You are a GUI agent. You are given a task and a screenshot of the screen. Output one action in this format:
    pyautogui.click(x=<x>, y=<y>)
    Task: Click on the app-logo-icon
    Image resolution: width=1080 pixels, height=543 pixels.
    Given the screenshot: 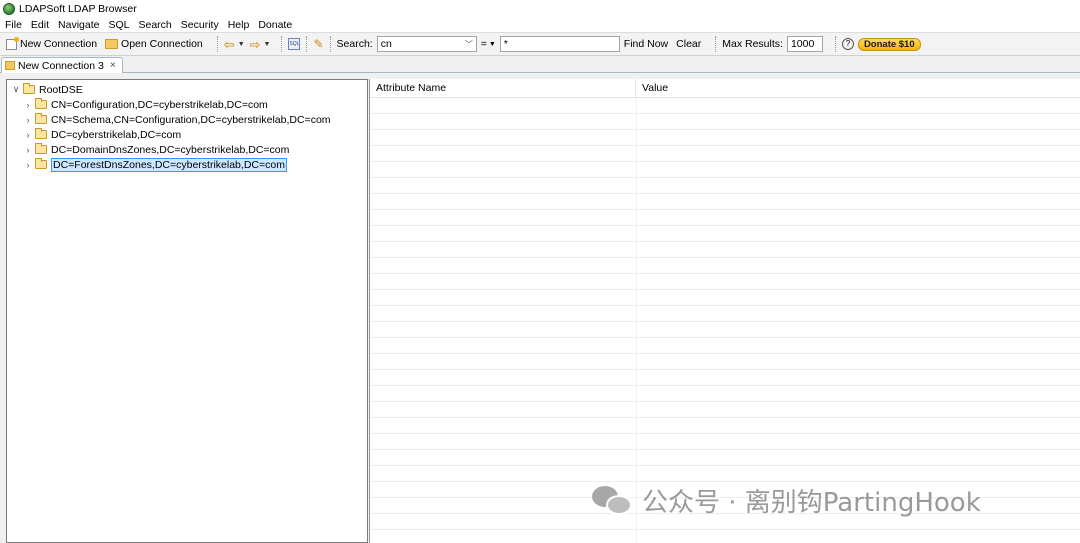 What is the action you would take?
    pyautogui.click(x=9, y=8)
    